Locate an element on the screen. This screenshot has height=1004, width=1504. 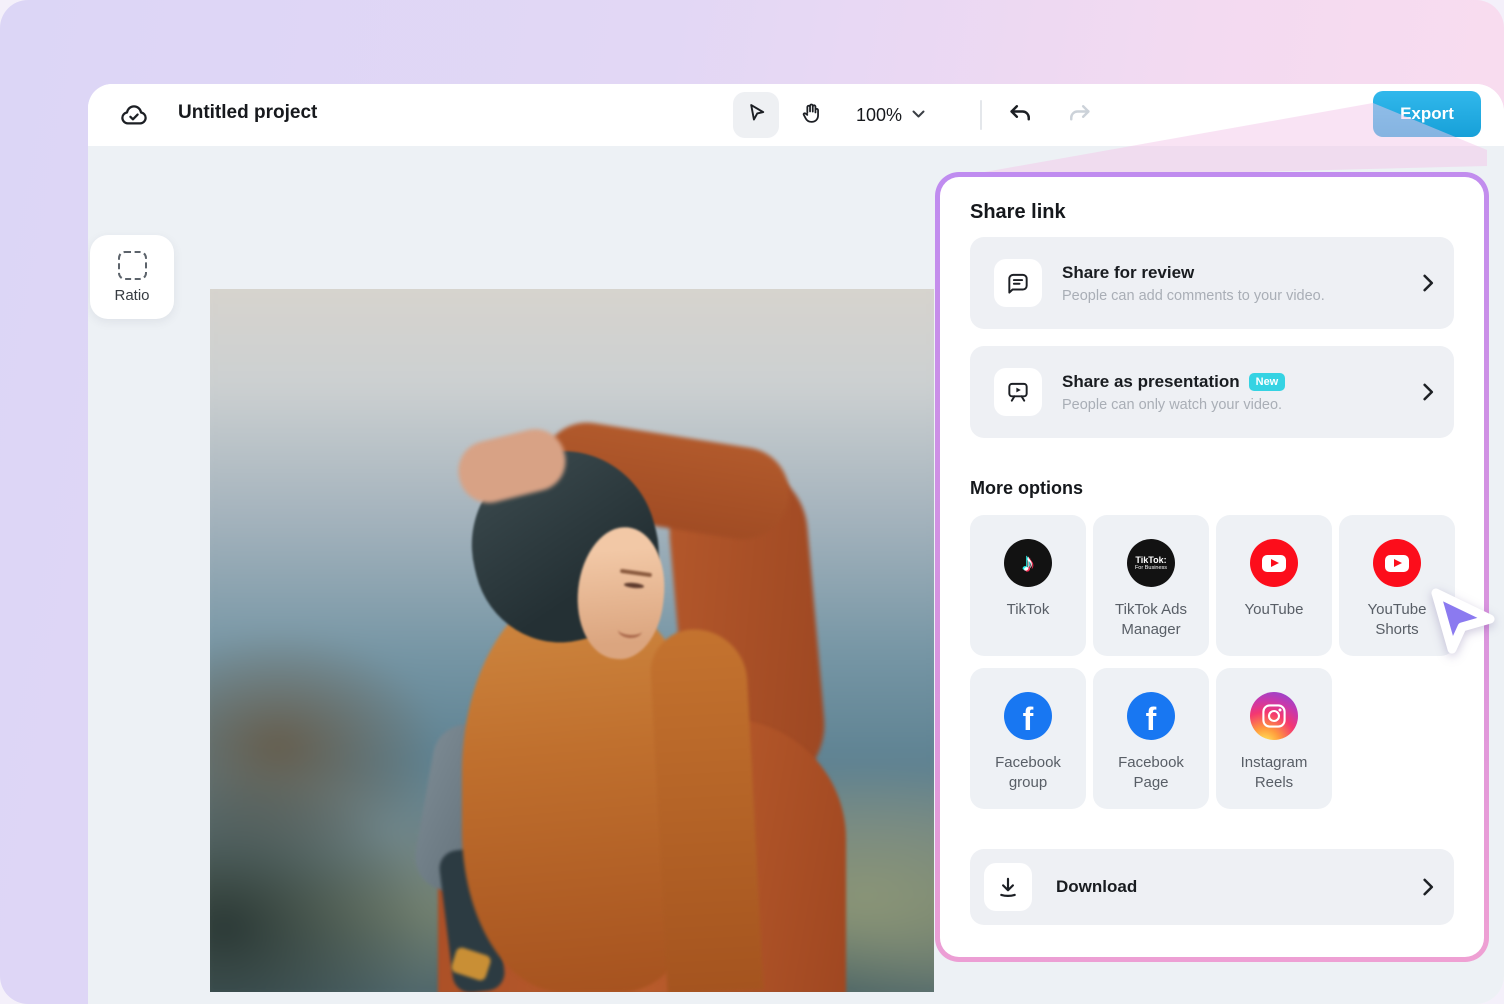
zoom-level-value: 100% is located at coordinates (879, 114).